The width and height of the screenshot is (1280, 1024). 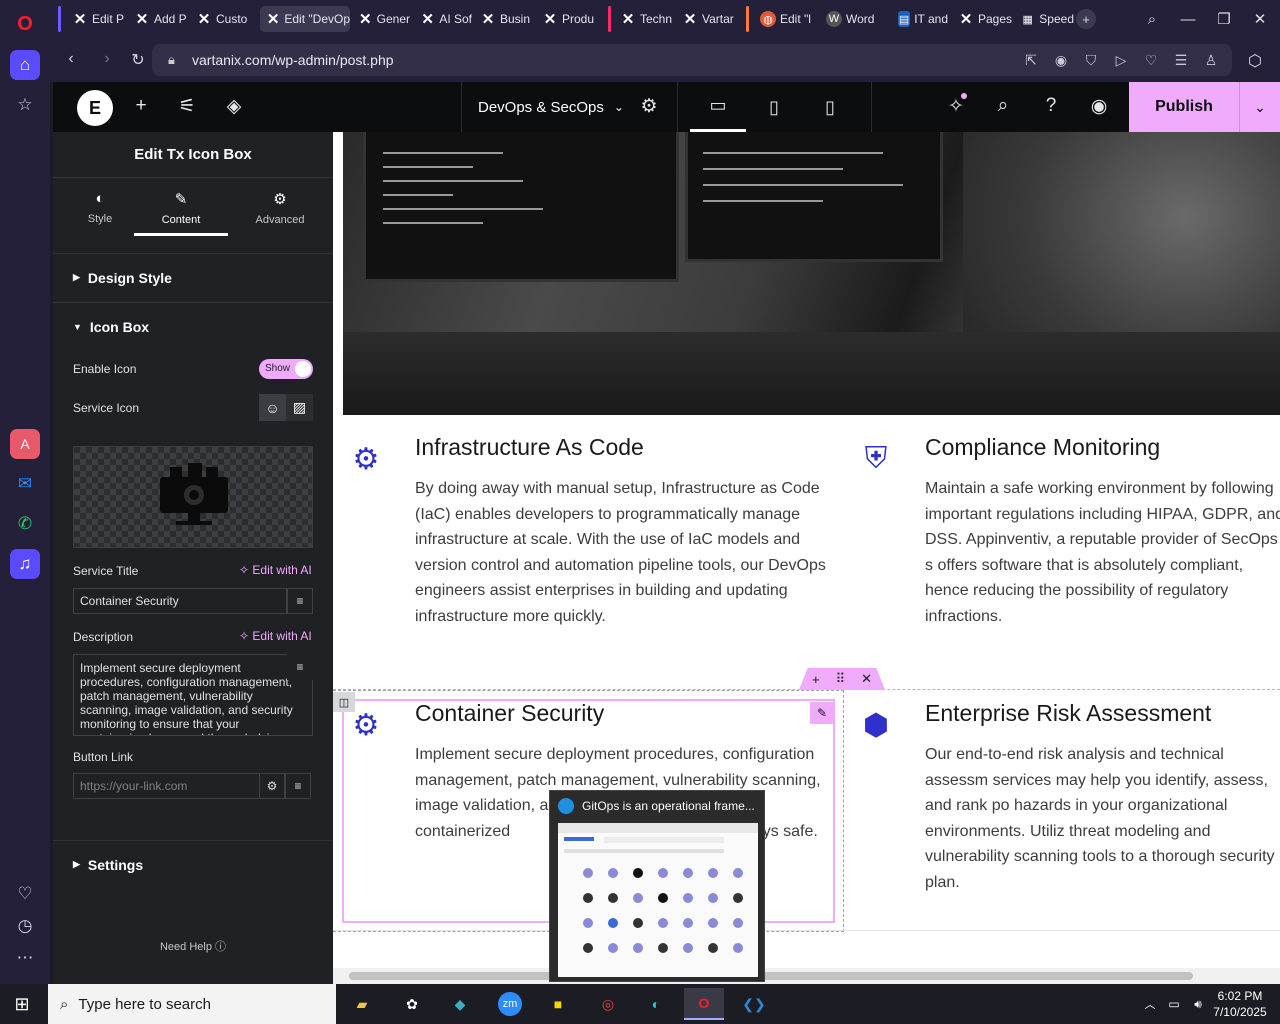 What do you see at coordinates (180, 601) in the screenshot?
I see `service-title-input: Container Security` at bounding box center [180, 601].